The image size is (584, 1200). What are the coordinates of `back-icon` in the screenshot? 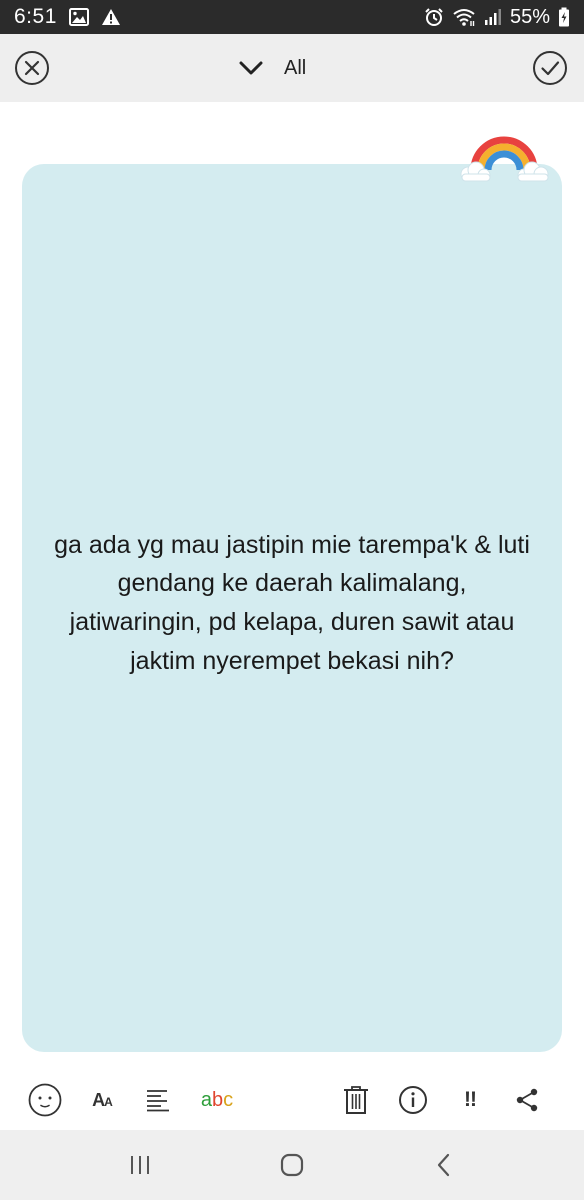 It's located at (443, 1165).